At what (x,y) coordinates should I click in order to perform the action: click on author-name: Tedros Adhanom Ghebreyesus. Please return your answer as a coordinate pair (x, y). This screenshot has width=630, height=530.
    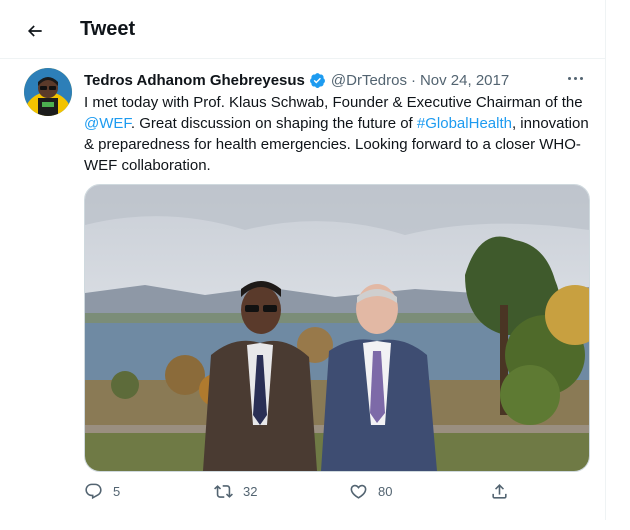
    Looking at the image, I should click on (194, 80).